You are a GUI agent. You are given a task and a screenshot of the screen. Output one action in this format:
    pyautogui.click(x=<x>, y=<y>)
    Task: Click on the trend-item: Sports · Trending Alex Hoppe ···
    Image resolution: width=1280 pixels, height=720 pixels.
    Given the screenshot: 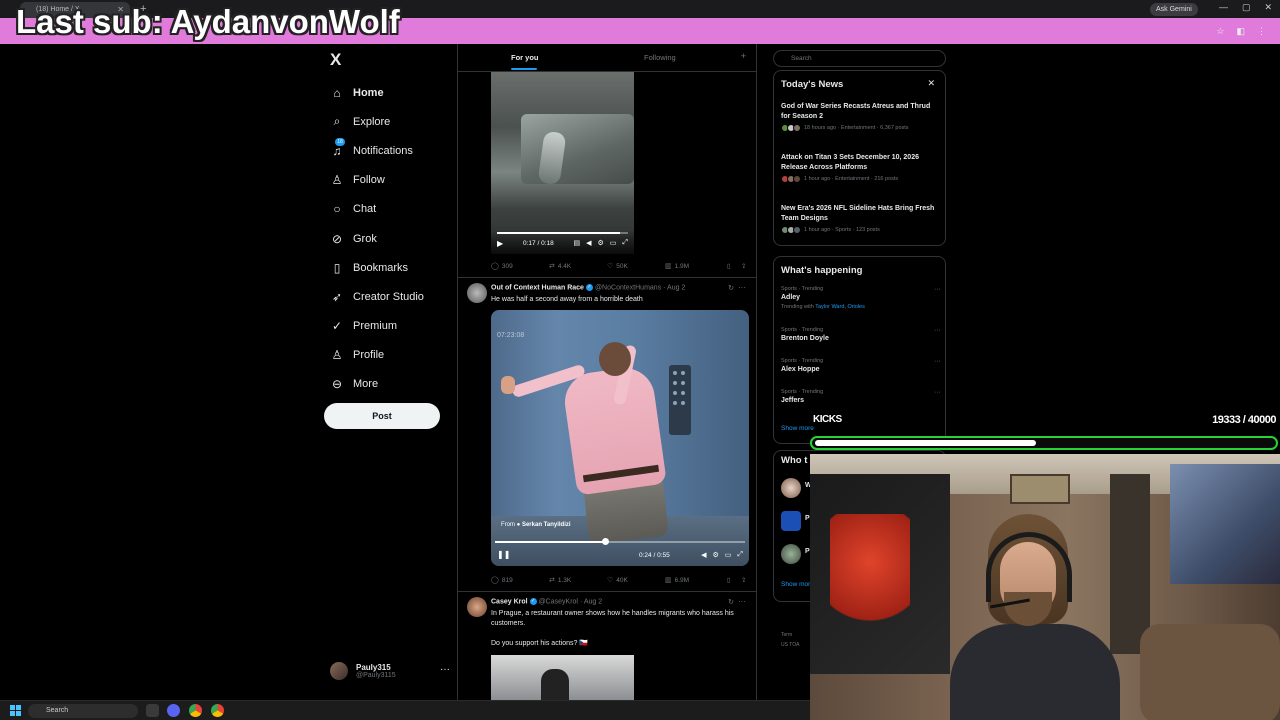 What is the action you would take?
    pyautogui.click(x=861, y=365)
    